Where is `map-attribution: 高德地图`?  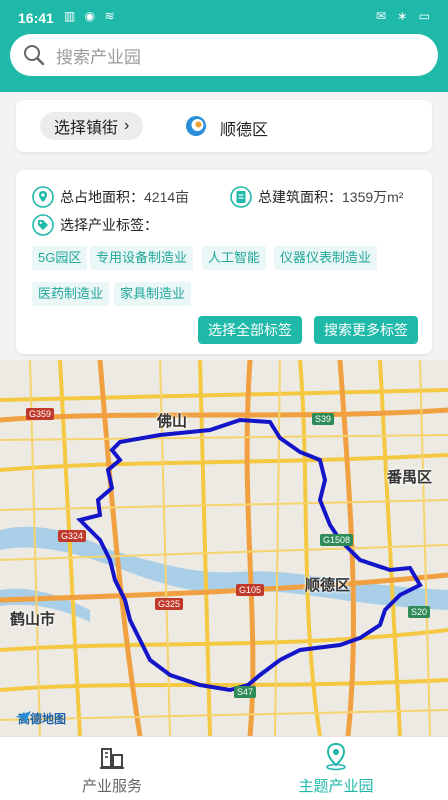 map-attribution: 高德地图 is located at coordinates (40, 718).